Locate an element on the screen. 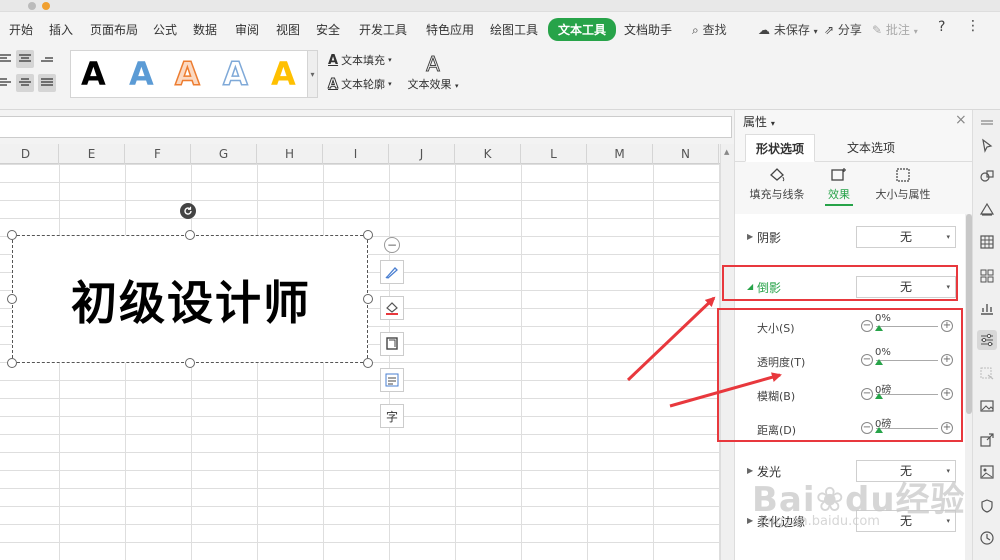  menu-formulas: 公式 is located at coordinates (165, 29).